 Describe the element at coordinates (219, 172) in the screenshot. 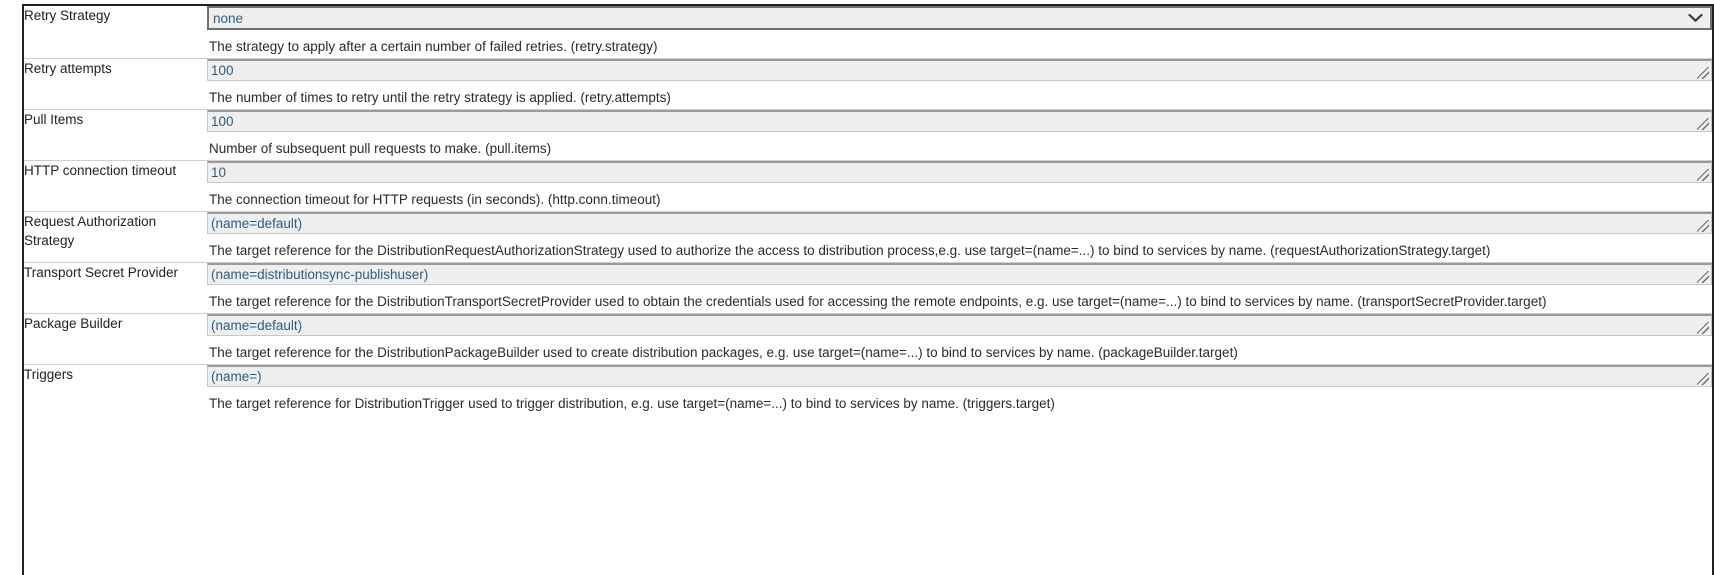

I see `http-conn-timeout-value: 10` at that location.